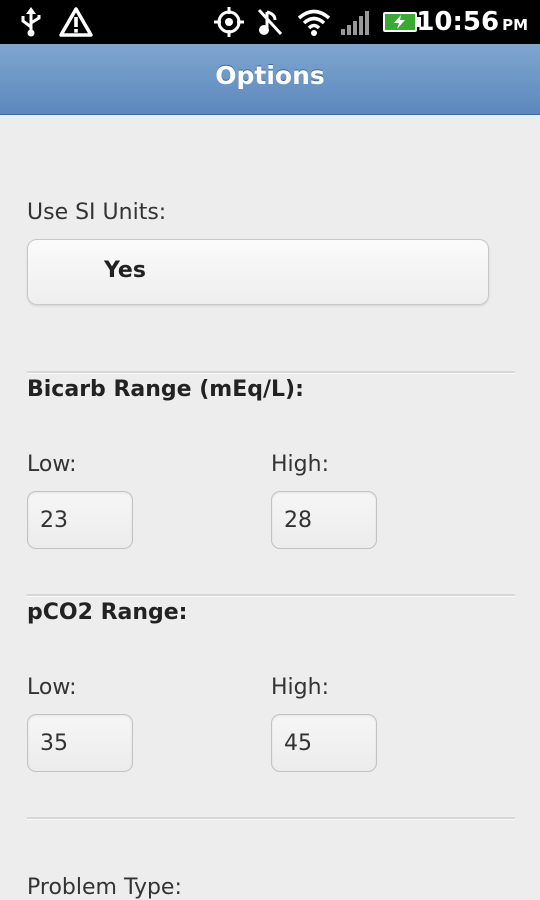 Image resolution: width=540 pixels, height=900 pixels. Describe the element at coordinates (165, 389) in the screenshot. I see `bicarb-range-title: Bicarb Range (mEq/L):` at that location.